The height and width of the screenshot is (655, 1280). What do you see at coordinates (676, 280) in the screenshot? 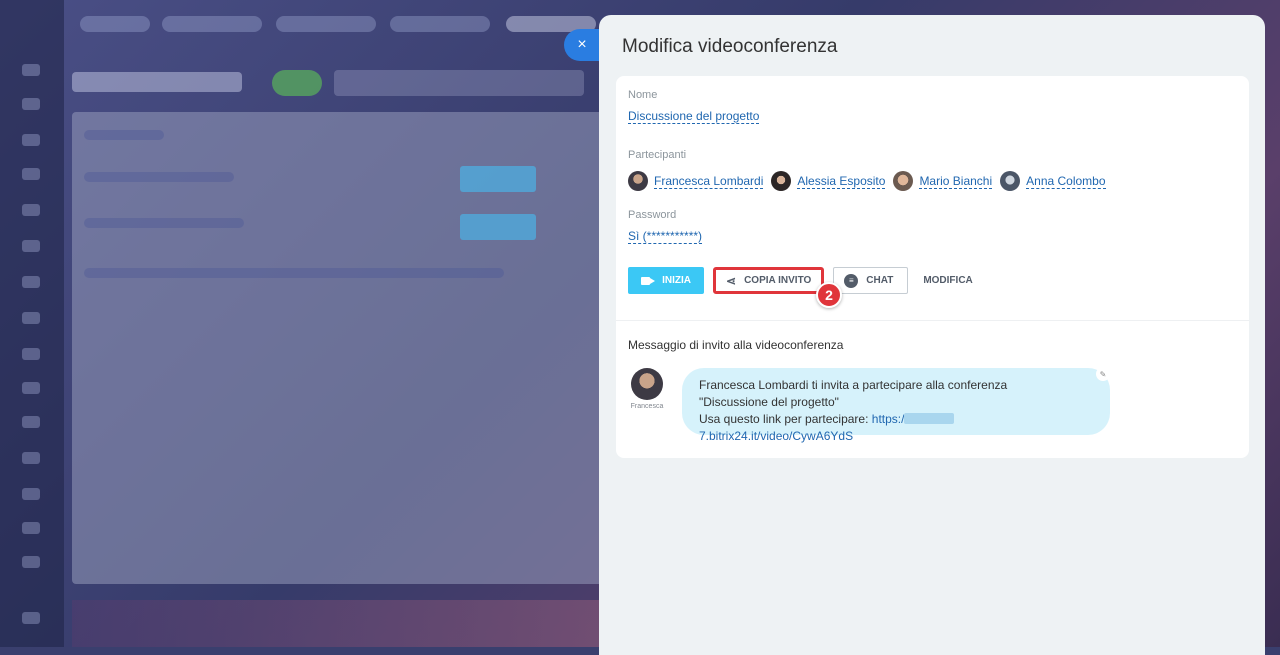
I see `start-button-label: INIZIA` at bounding box center [676, 280].